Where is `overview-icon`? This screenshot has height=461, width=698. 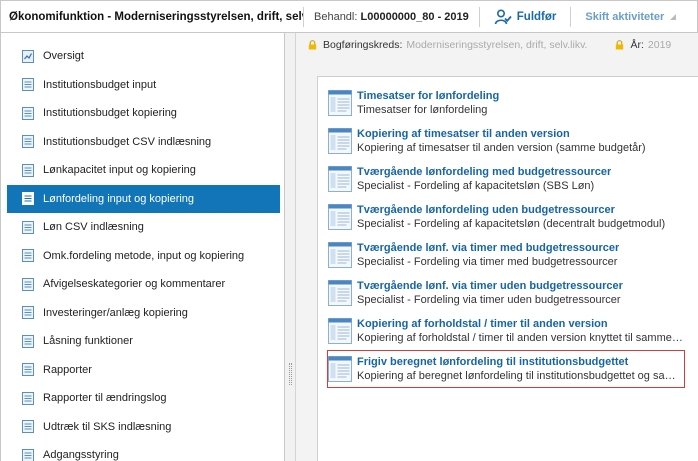
overview-icon is located at coordinates (28, 56).